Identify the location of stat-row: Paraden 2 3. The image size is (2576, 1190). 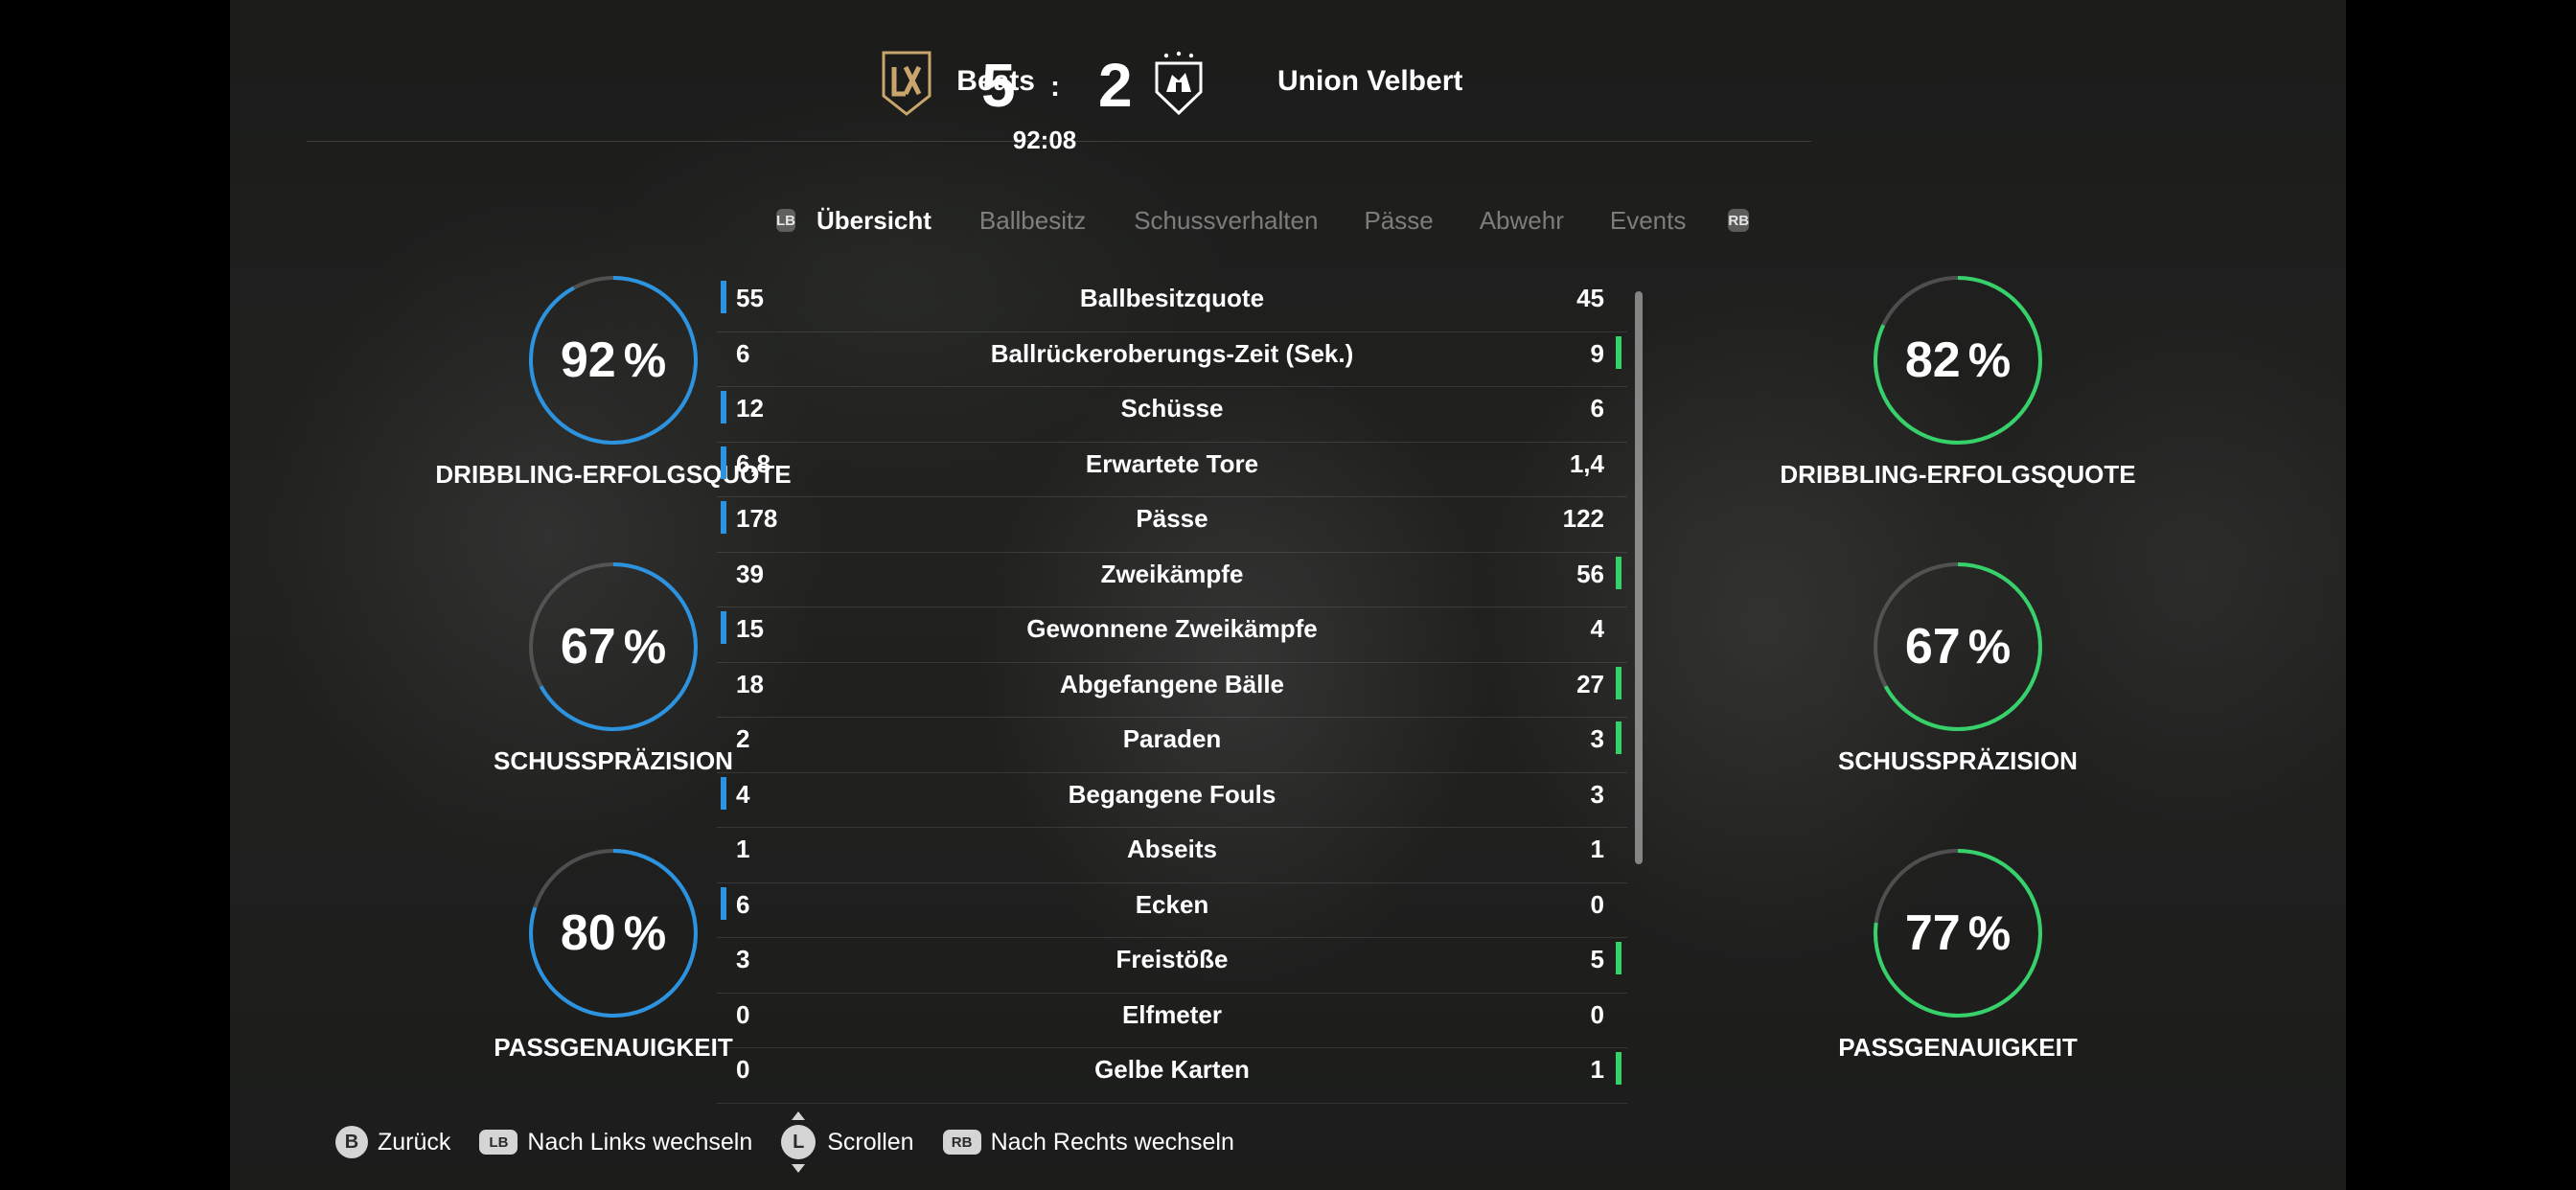
(1172, 746).